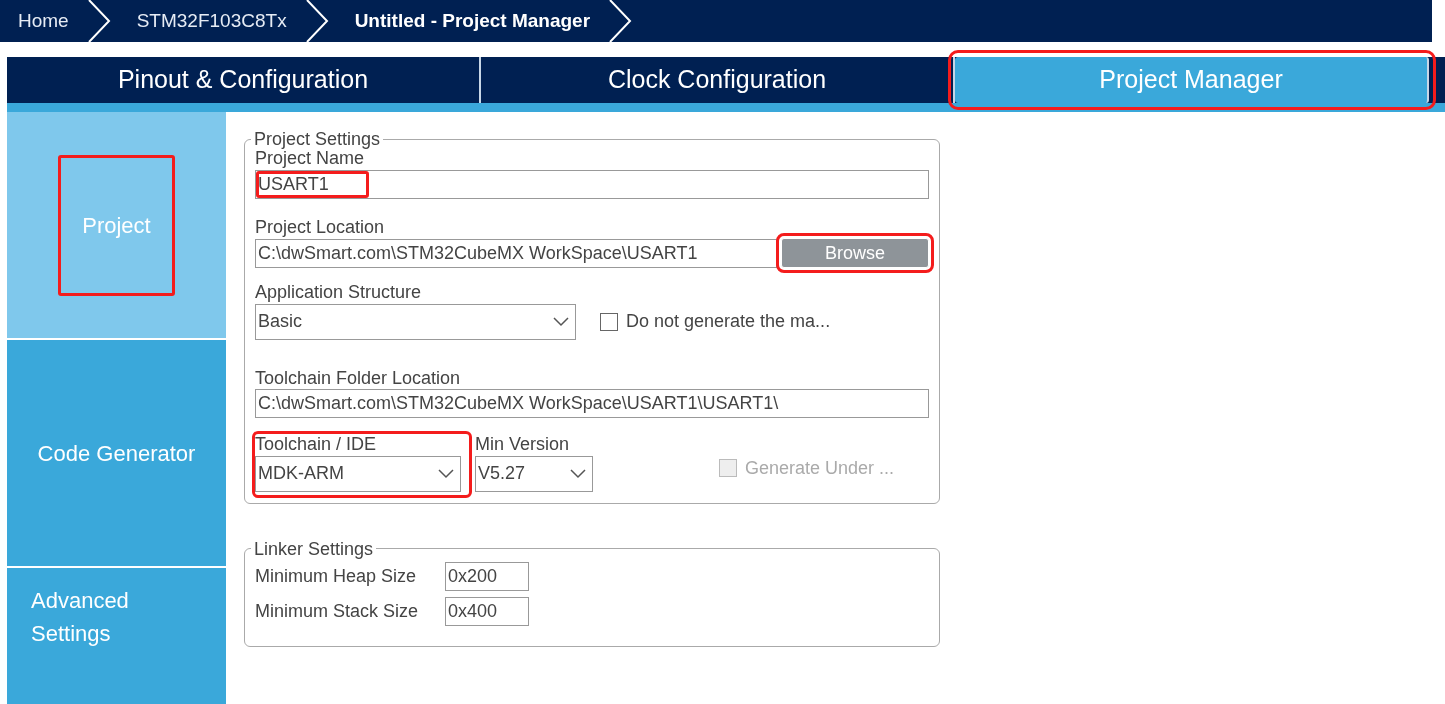  I want to click on breadcrumb-link: Untitled - Project Manager, so click(463, 21).